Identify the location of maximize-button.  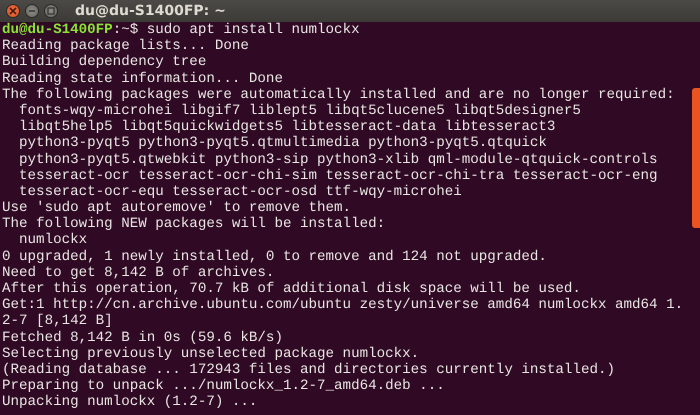
(51, 11).